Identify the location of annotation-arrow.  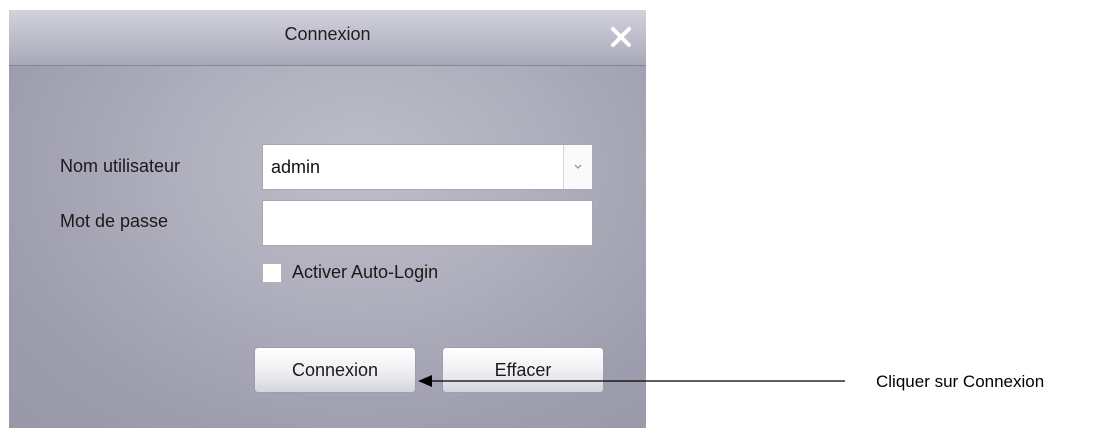
(631, 381).